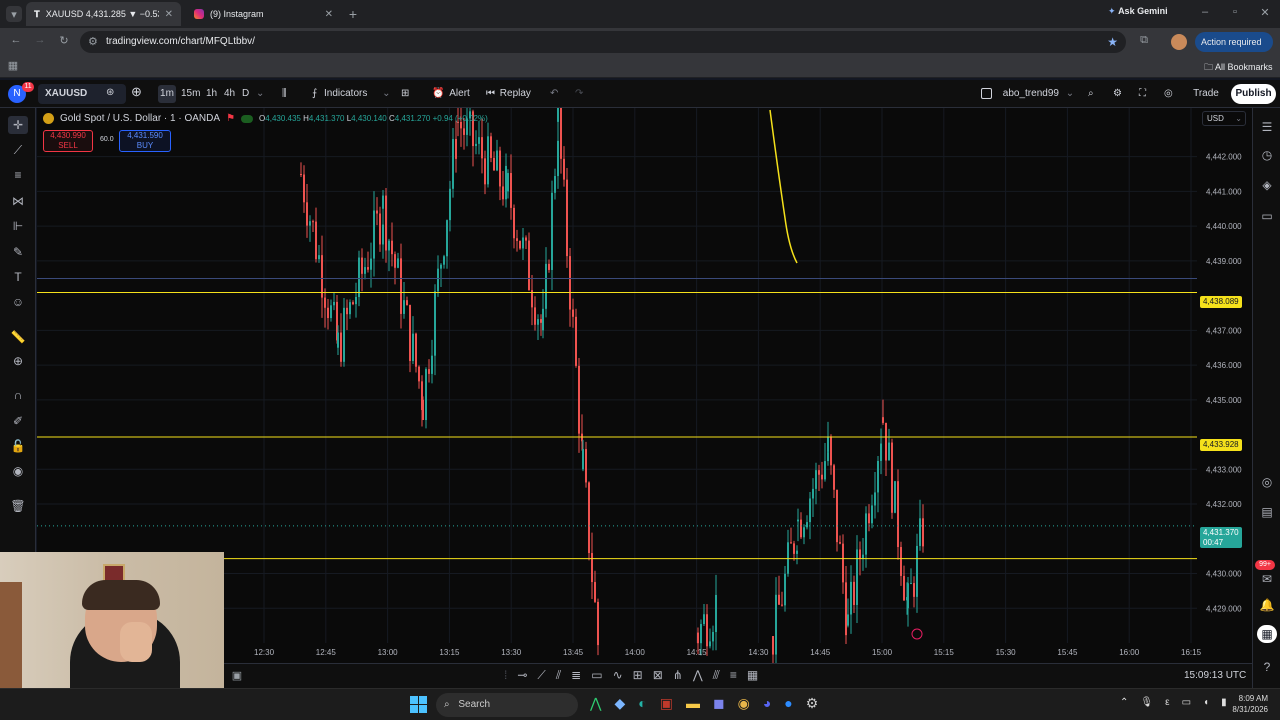 This screenshot has width=1280, height=720. I want to click on buy-button: 4,431.590 BUY, so click(145, 141).